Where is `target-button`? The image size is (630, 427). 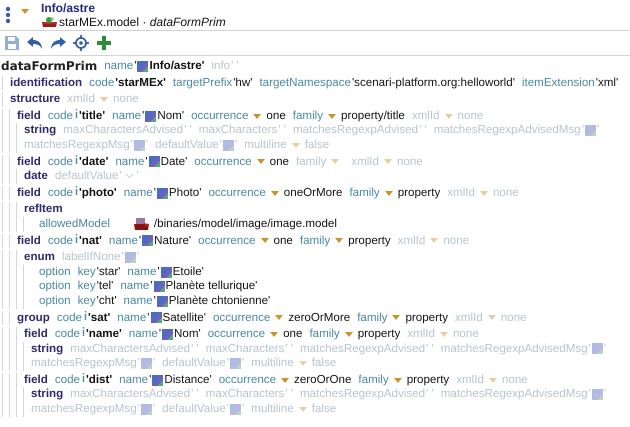 target-button is located at coordinates (81, 43).